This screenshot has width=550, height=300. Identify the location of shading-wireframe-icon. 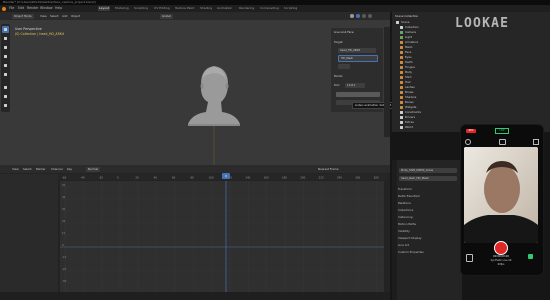
(370, 16).